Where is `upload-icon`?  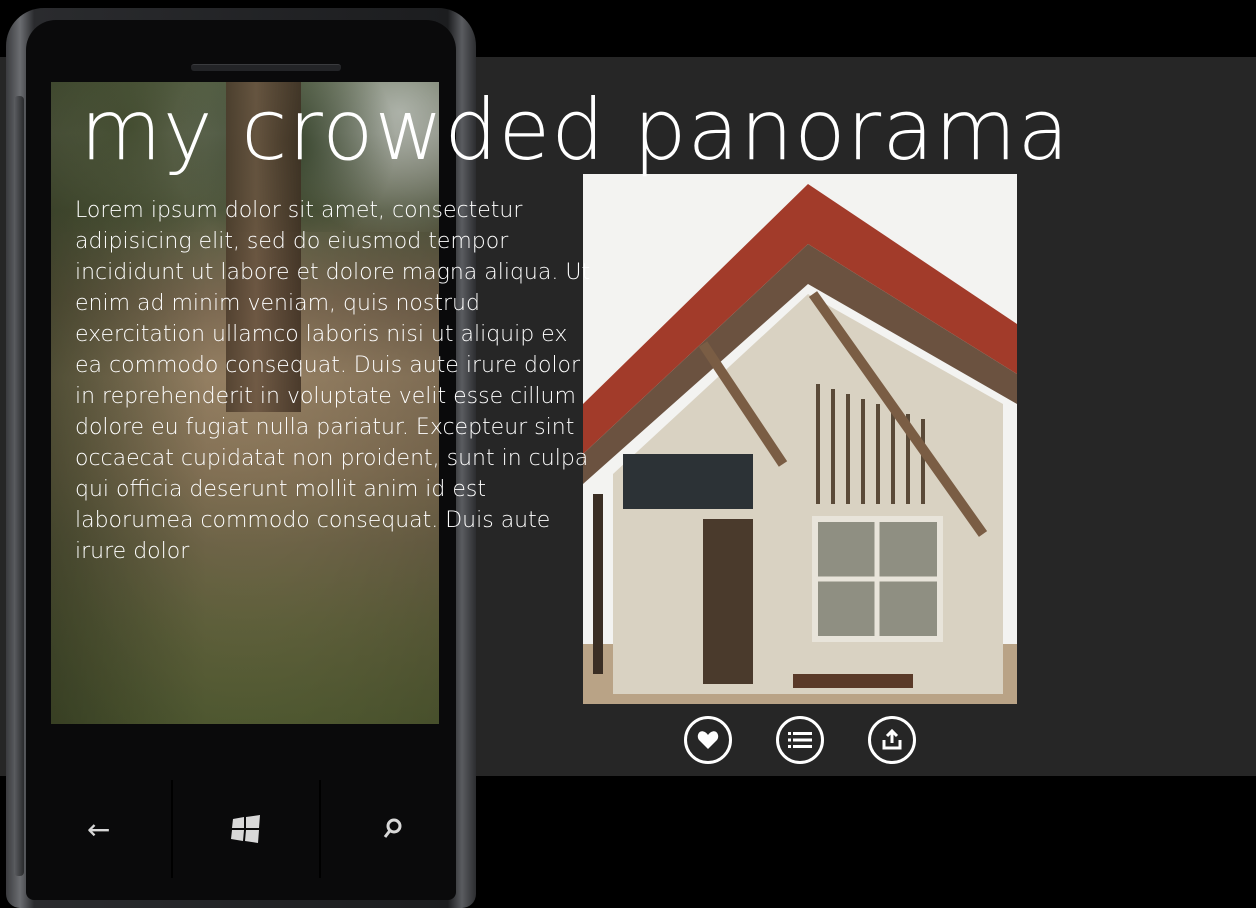
upload-icon is located at coordinates (892, 739).